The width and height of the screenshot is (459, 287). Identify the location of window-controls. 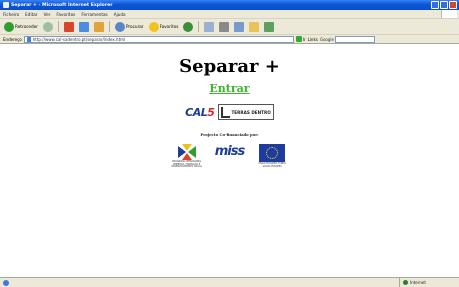
(444, 5).